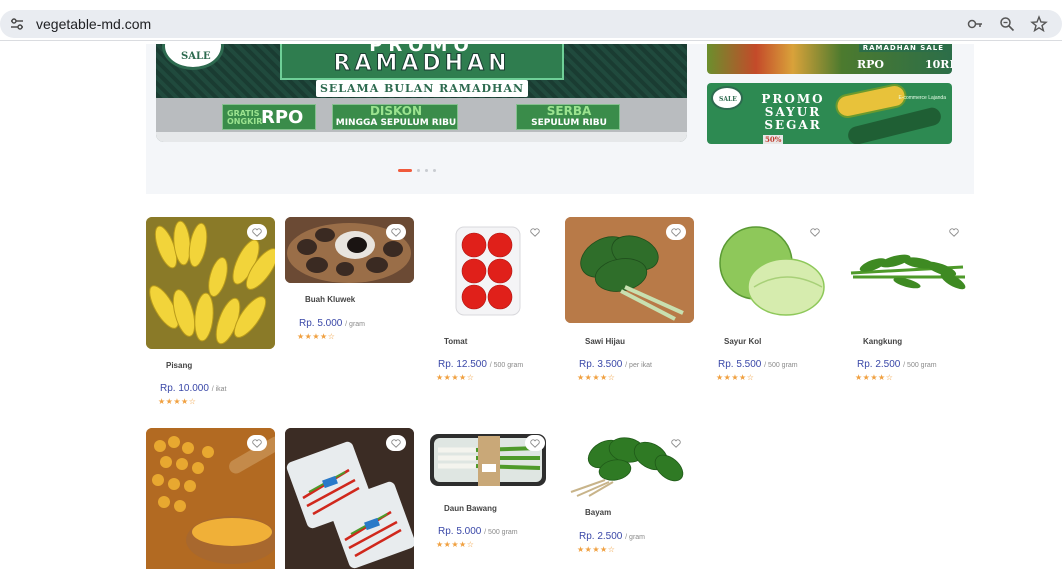 The height and width of the screenshot is (569, 1062). What do you see at coordinates (773, 139) in the screenshot?
I see `discount-tag: 50%` at bounding box center [773, 139].